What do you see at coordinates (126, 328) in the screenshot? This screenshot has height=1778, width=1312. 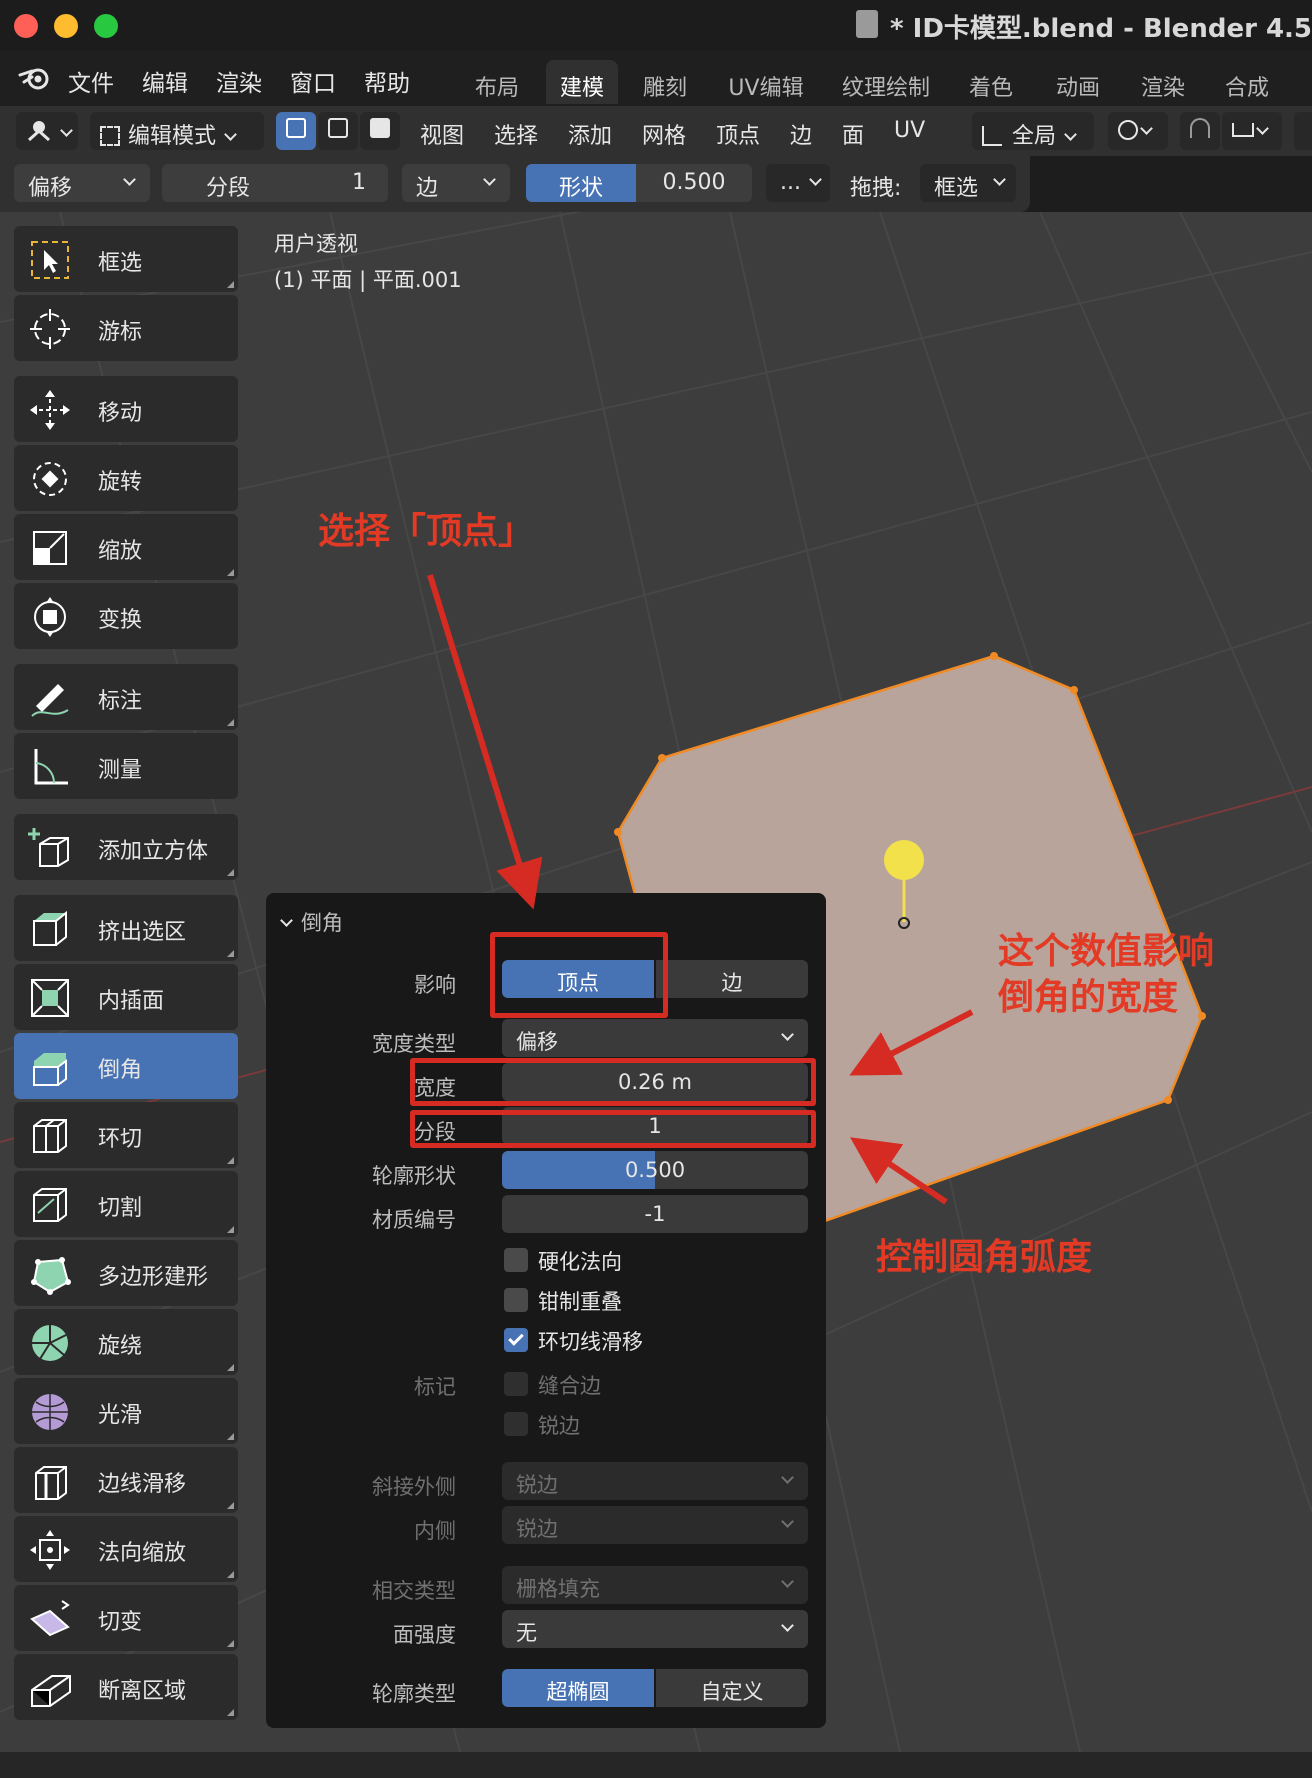 I see `tool-cursor: 游标` at bounding box center [126, 328].